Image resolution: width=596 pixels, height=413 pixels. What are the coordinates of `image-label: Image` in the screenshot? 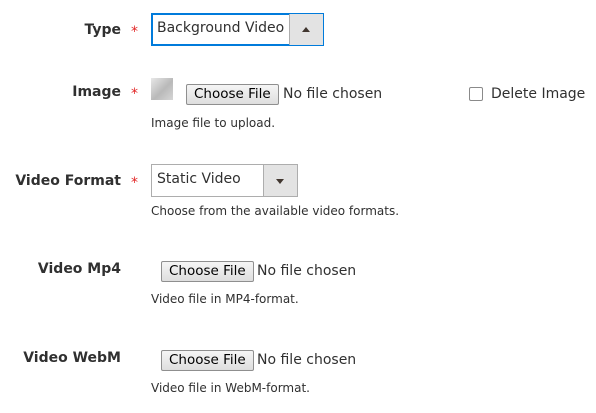 It's located at (96, 92).